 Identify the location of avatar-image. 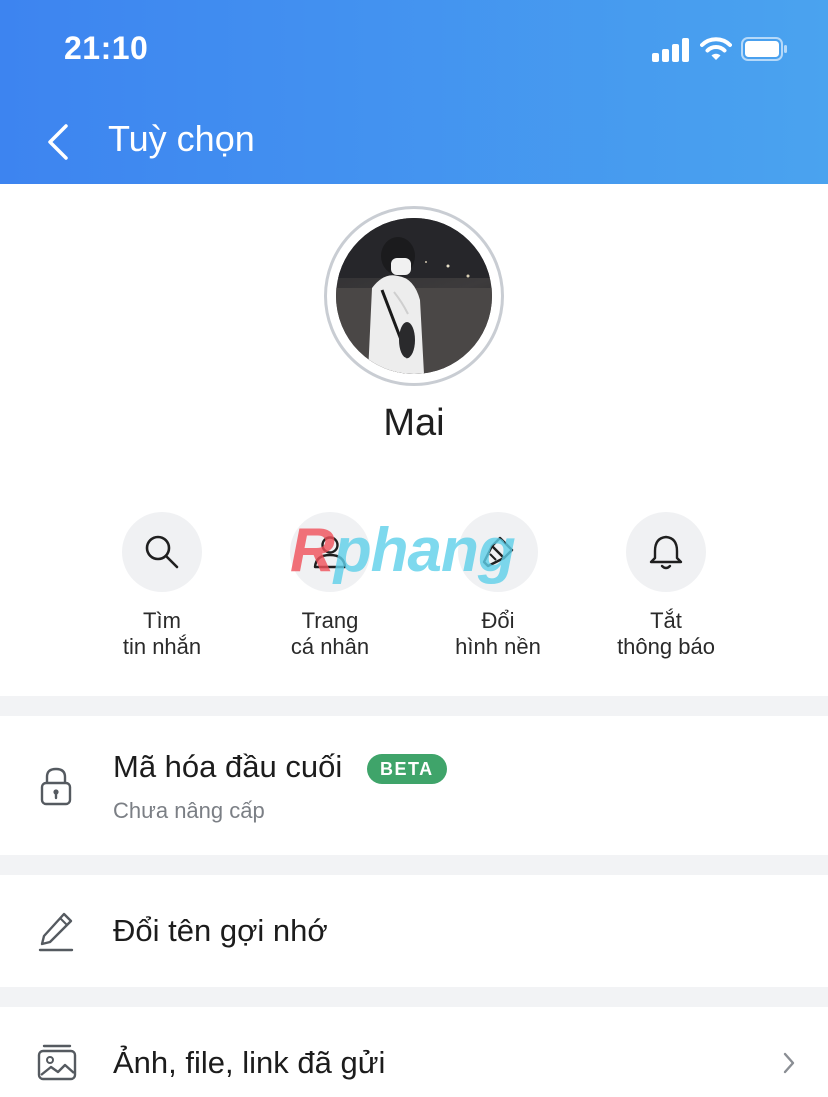
(414, 296).